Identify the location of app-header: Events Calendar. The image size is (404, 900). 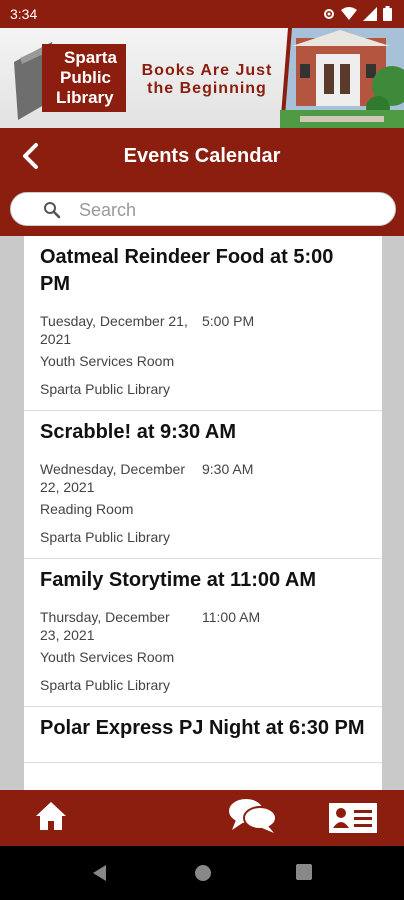
(202, 156).